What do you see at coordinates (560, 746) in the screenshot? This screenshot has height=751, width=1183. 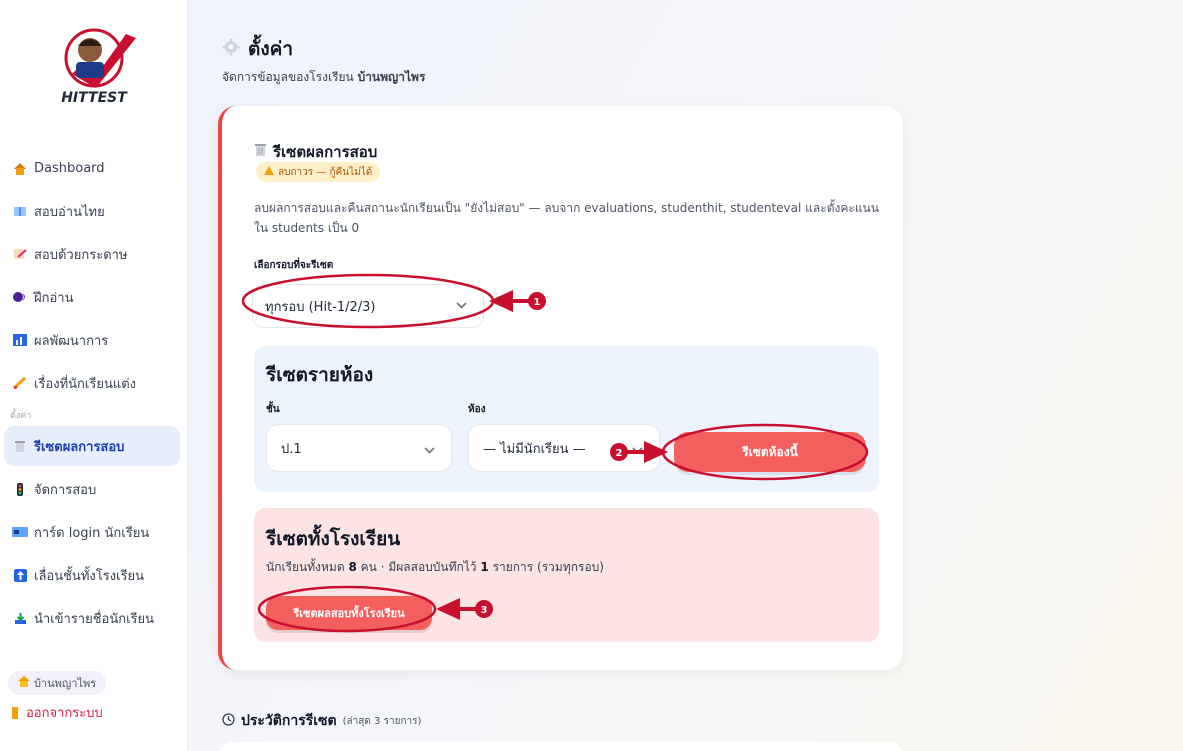 I see `history-card` at bounding box center [560, 746].